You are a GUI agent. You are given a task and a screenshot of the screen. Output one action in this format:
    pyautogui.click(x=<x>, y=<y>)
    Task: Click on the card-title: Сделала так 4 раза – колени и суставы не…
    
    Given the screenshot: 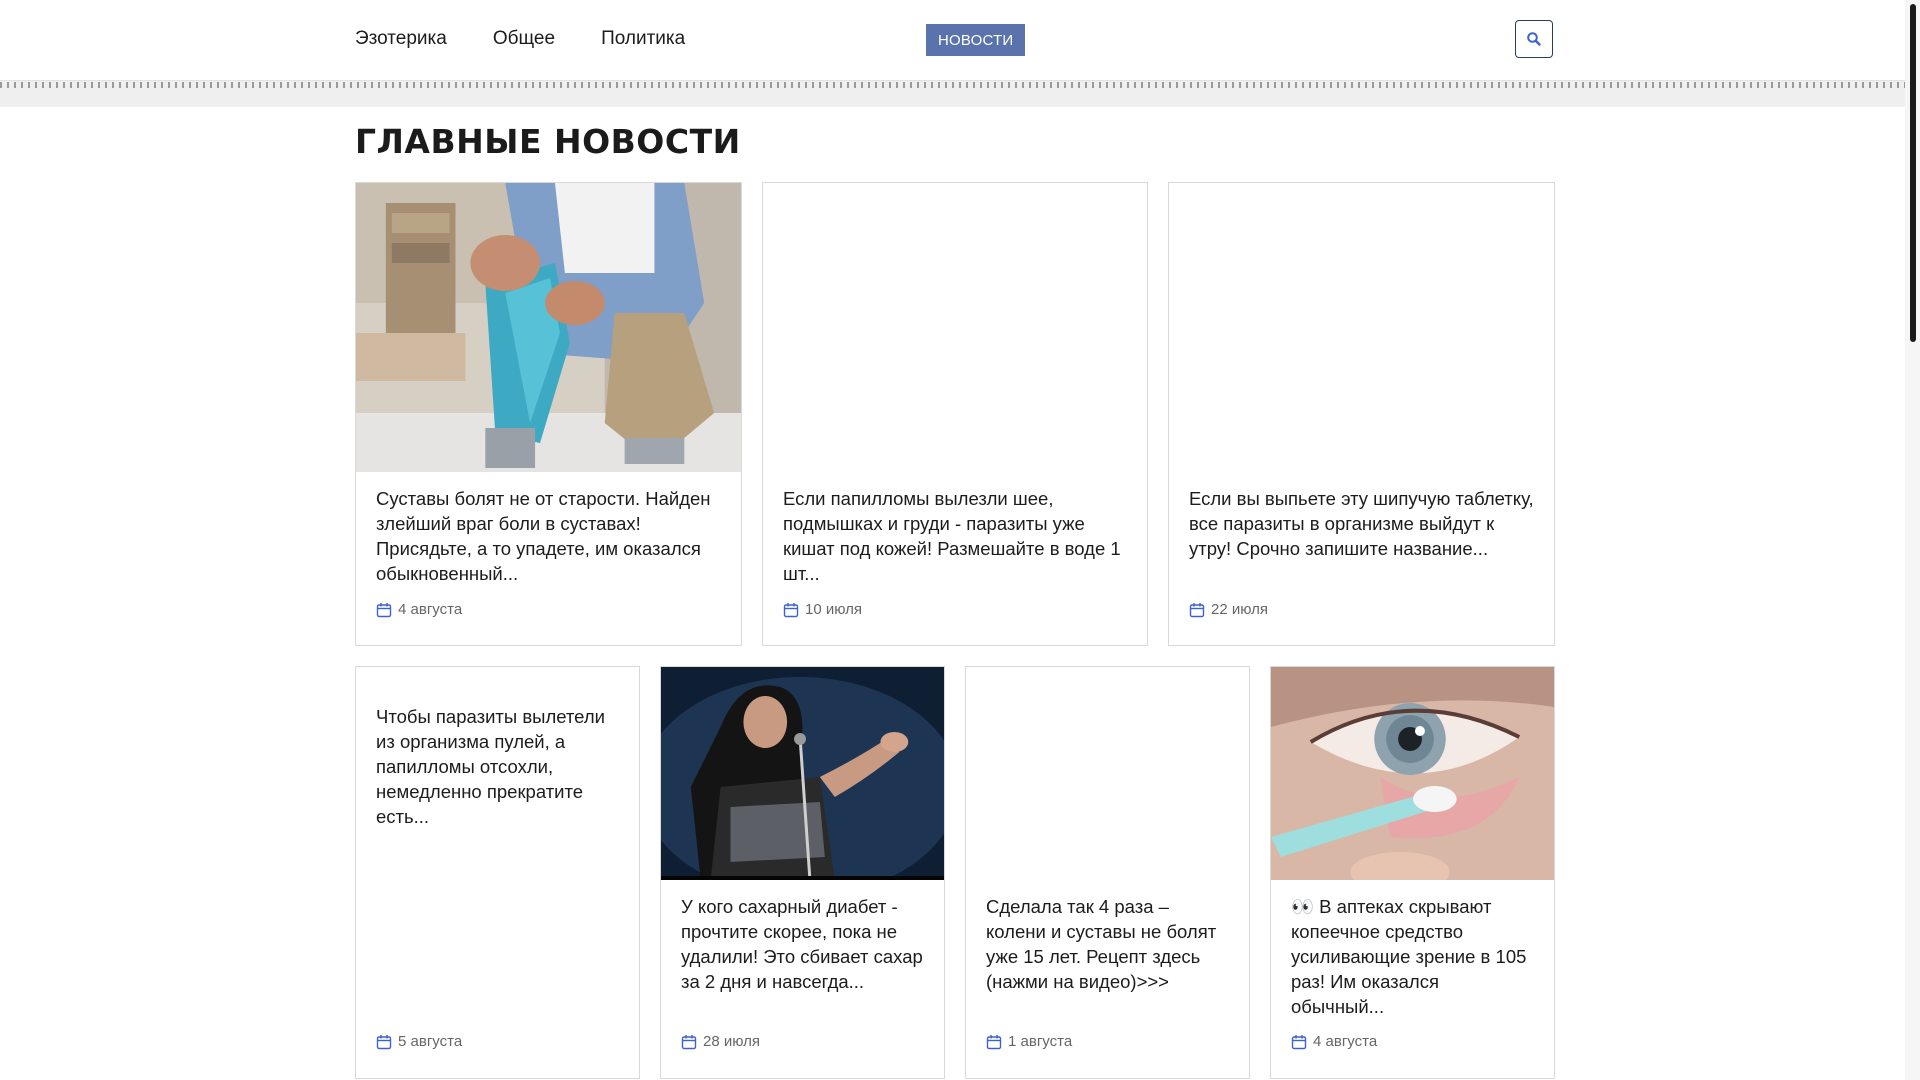 What is the action you would take?
    pyautogui.click(x=1108, y=944)
    